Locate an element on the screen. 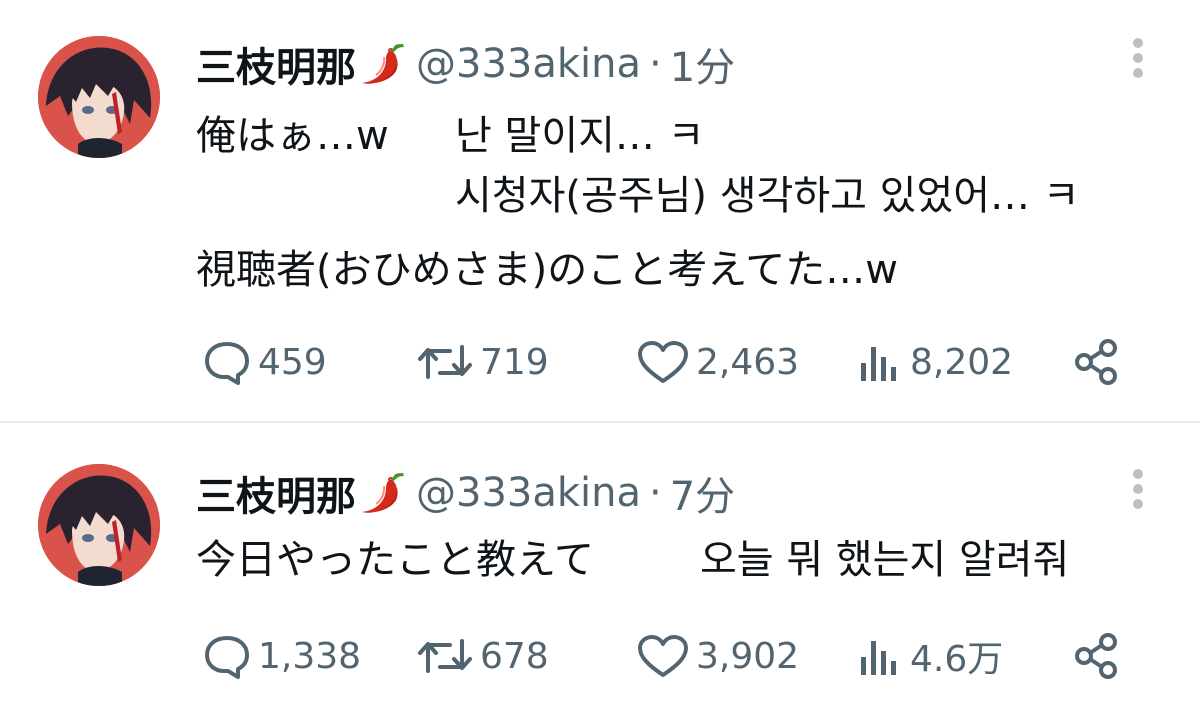  like-button: 3,902 is located at coordinates (717, 656).